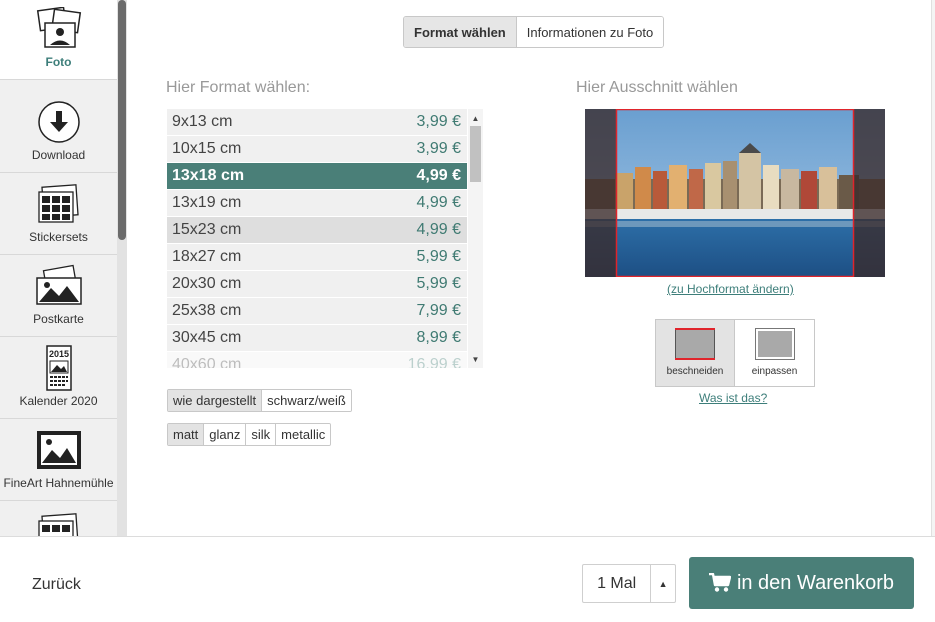 This screenshot has width=935, height=622. What do you see at coordinates (58, 401) in the screenshot?
I see `sidebar-item-label: Kalender 2020` at bounding box center [58, 401].